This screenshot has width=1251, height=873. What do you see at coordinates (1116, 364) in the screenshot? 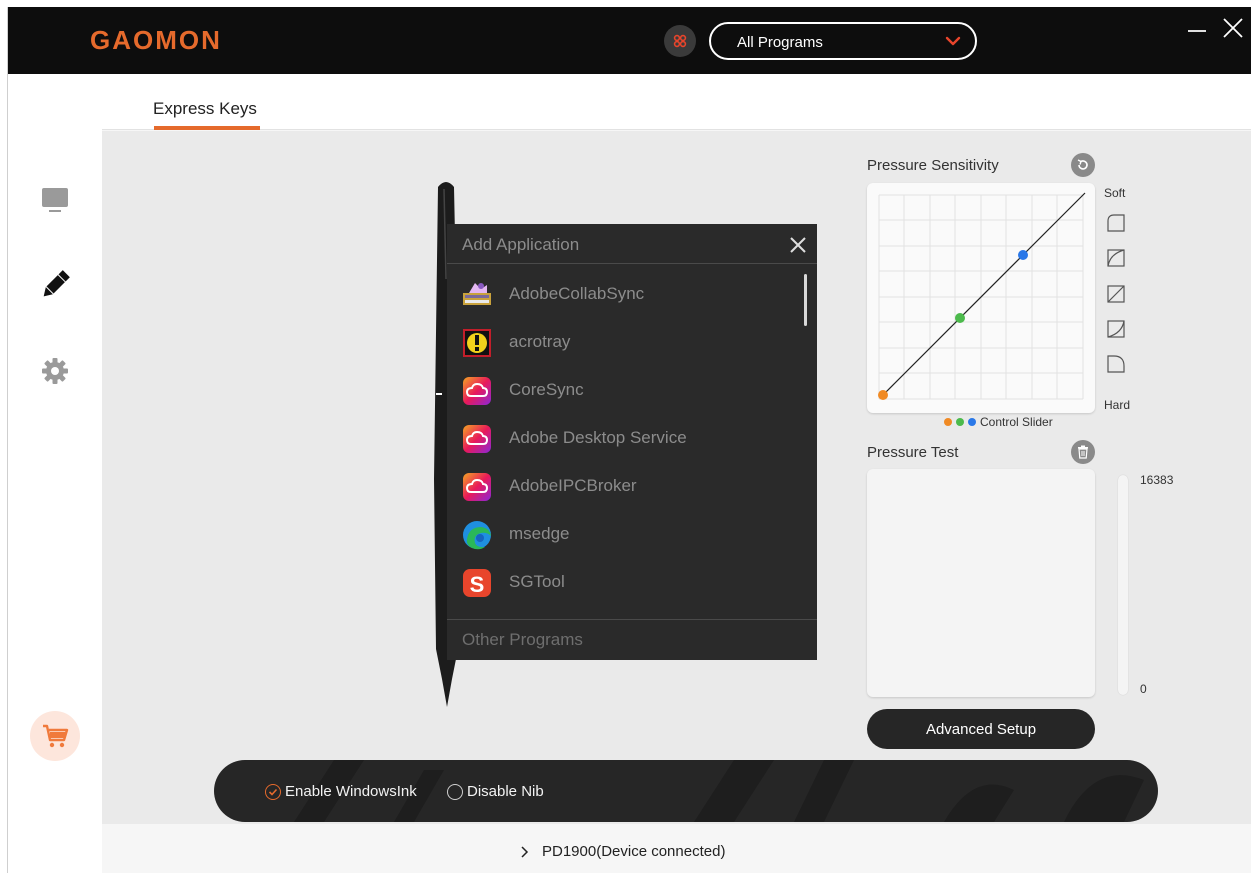
I see `curve-preset-5-icon` at bounding box center [1116, 364].